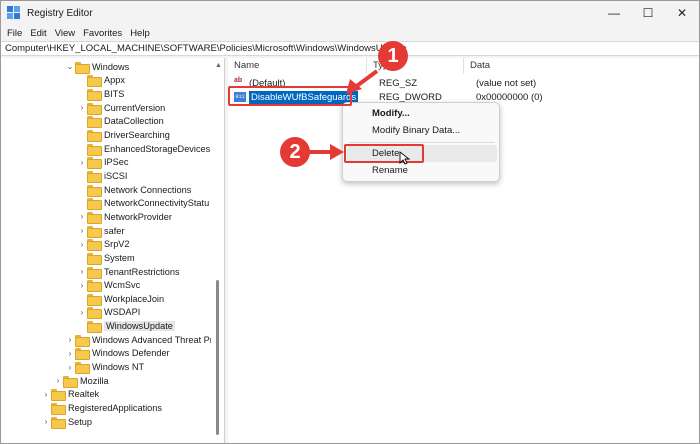 Image resolution: width=700 pixels, height=444 pixels. Describe the element at coordinates (100, 94) in the screenshot. I see `tree-node: BITS` at that location.